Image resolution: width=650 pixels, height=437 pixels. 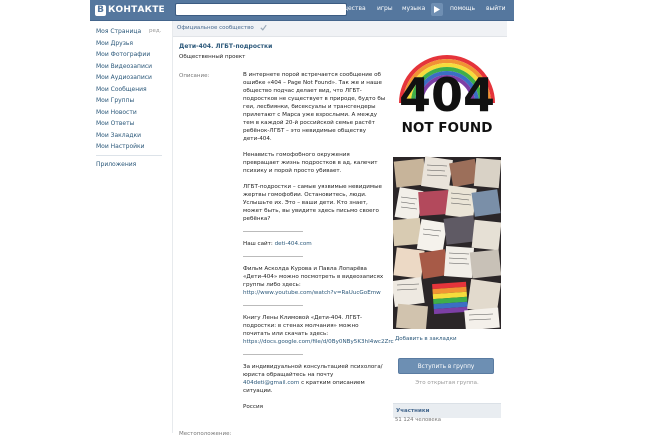 I want to click on verified-check-icon, so click(x=263, y=27).